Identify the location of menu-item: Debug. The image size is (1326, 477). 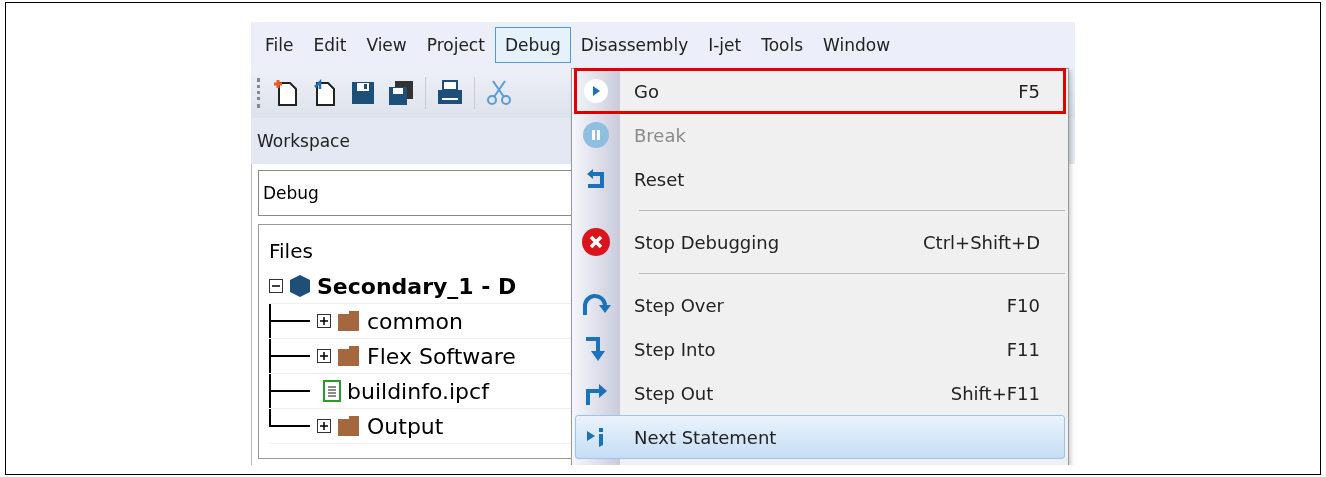
(532, 45).